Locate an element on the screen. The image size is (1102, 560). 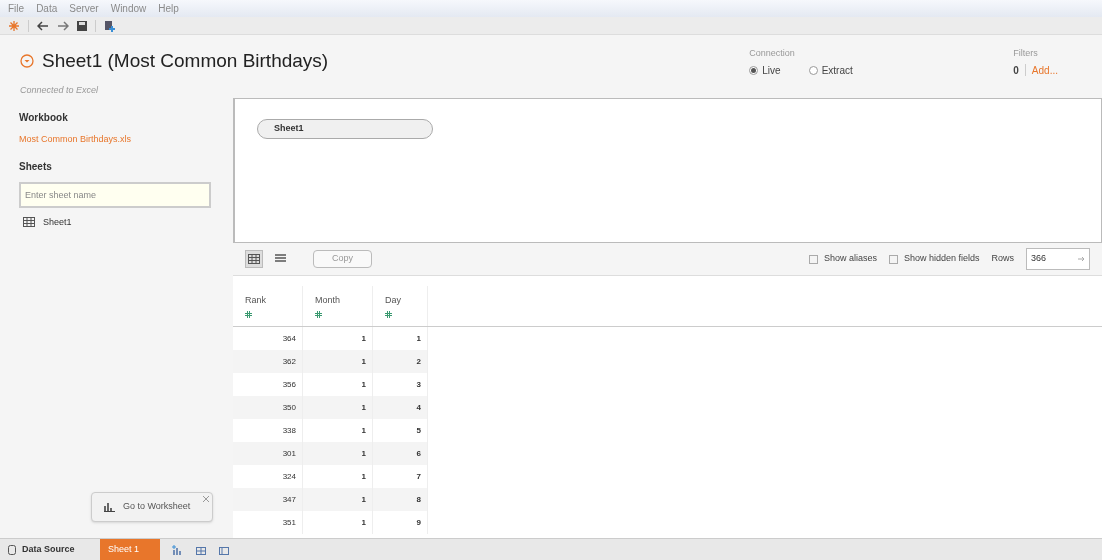
table-pill: Sheet1 is located at coordinates (345, 129).